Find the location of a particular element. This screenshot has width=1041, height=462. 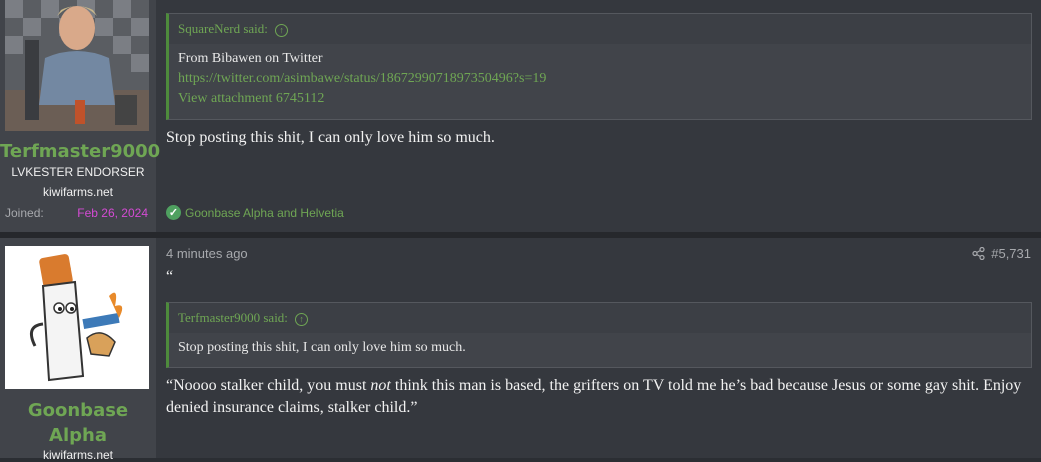

user-title: LVKESTER ENDORSER is located at coordinates (78, 172).